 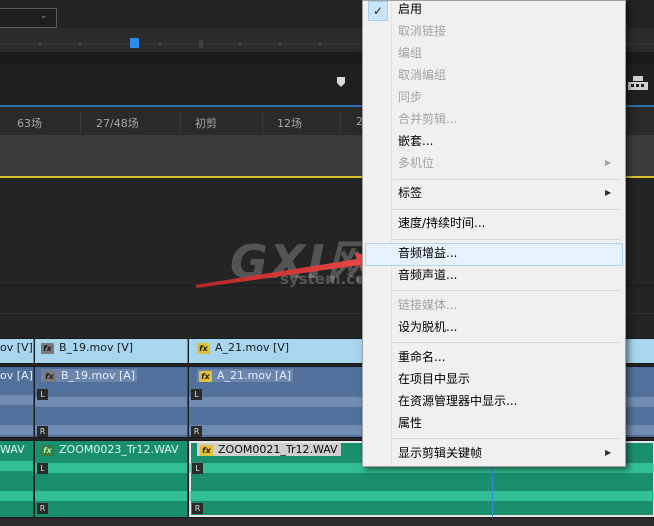 I want to click on clip-name: A_21.mov [V], so click(x=252, y=347).